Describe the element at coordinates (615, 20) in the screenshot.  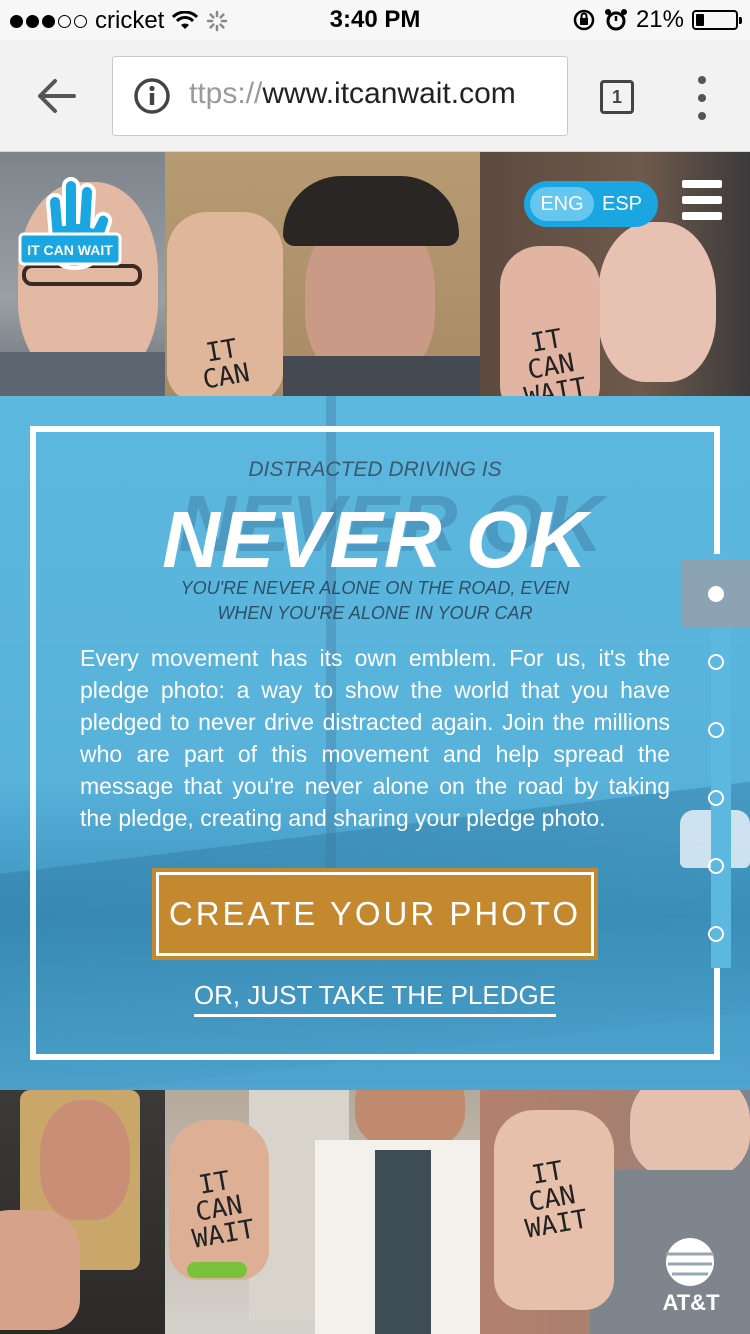
I see `alarm-icon` at that location.